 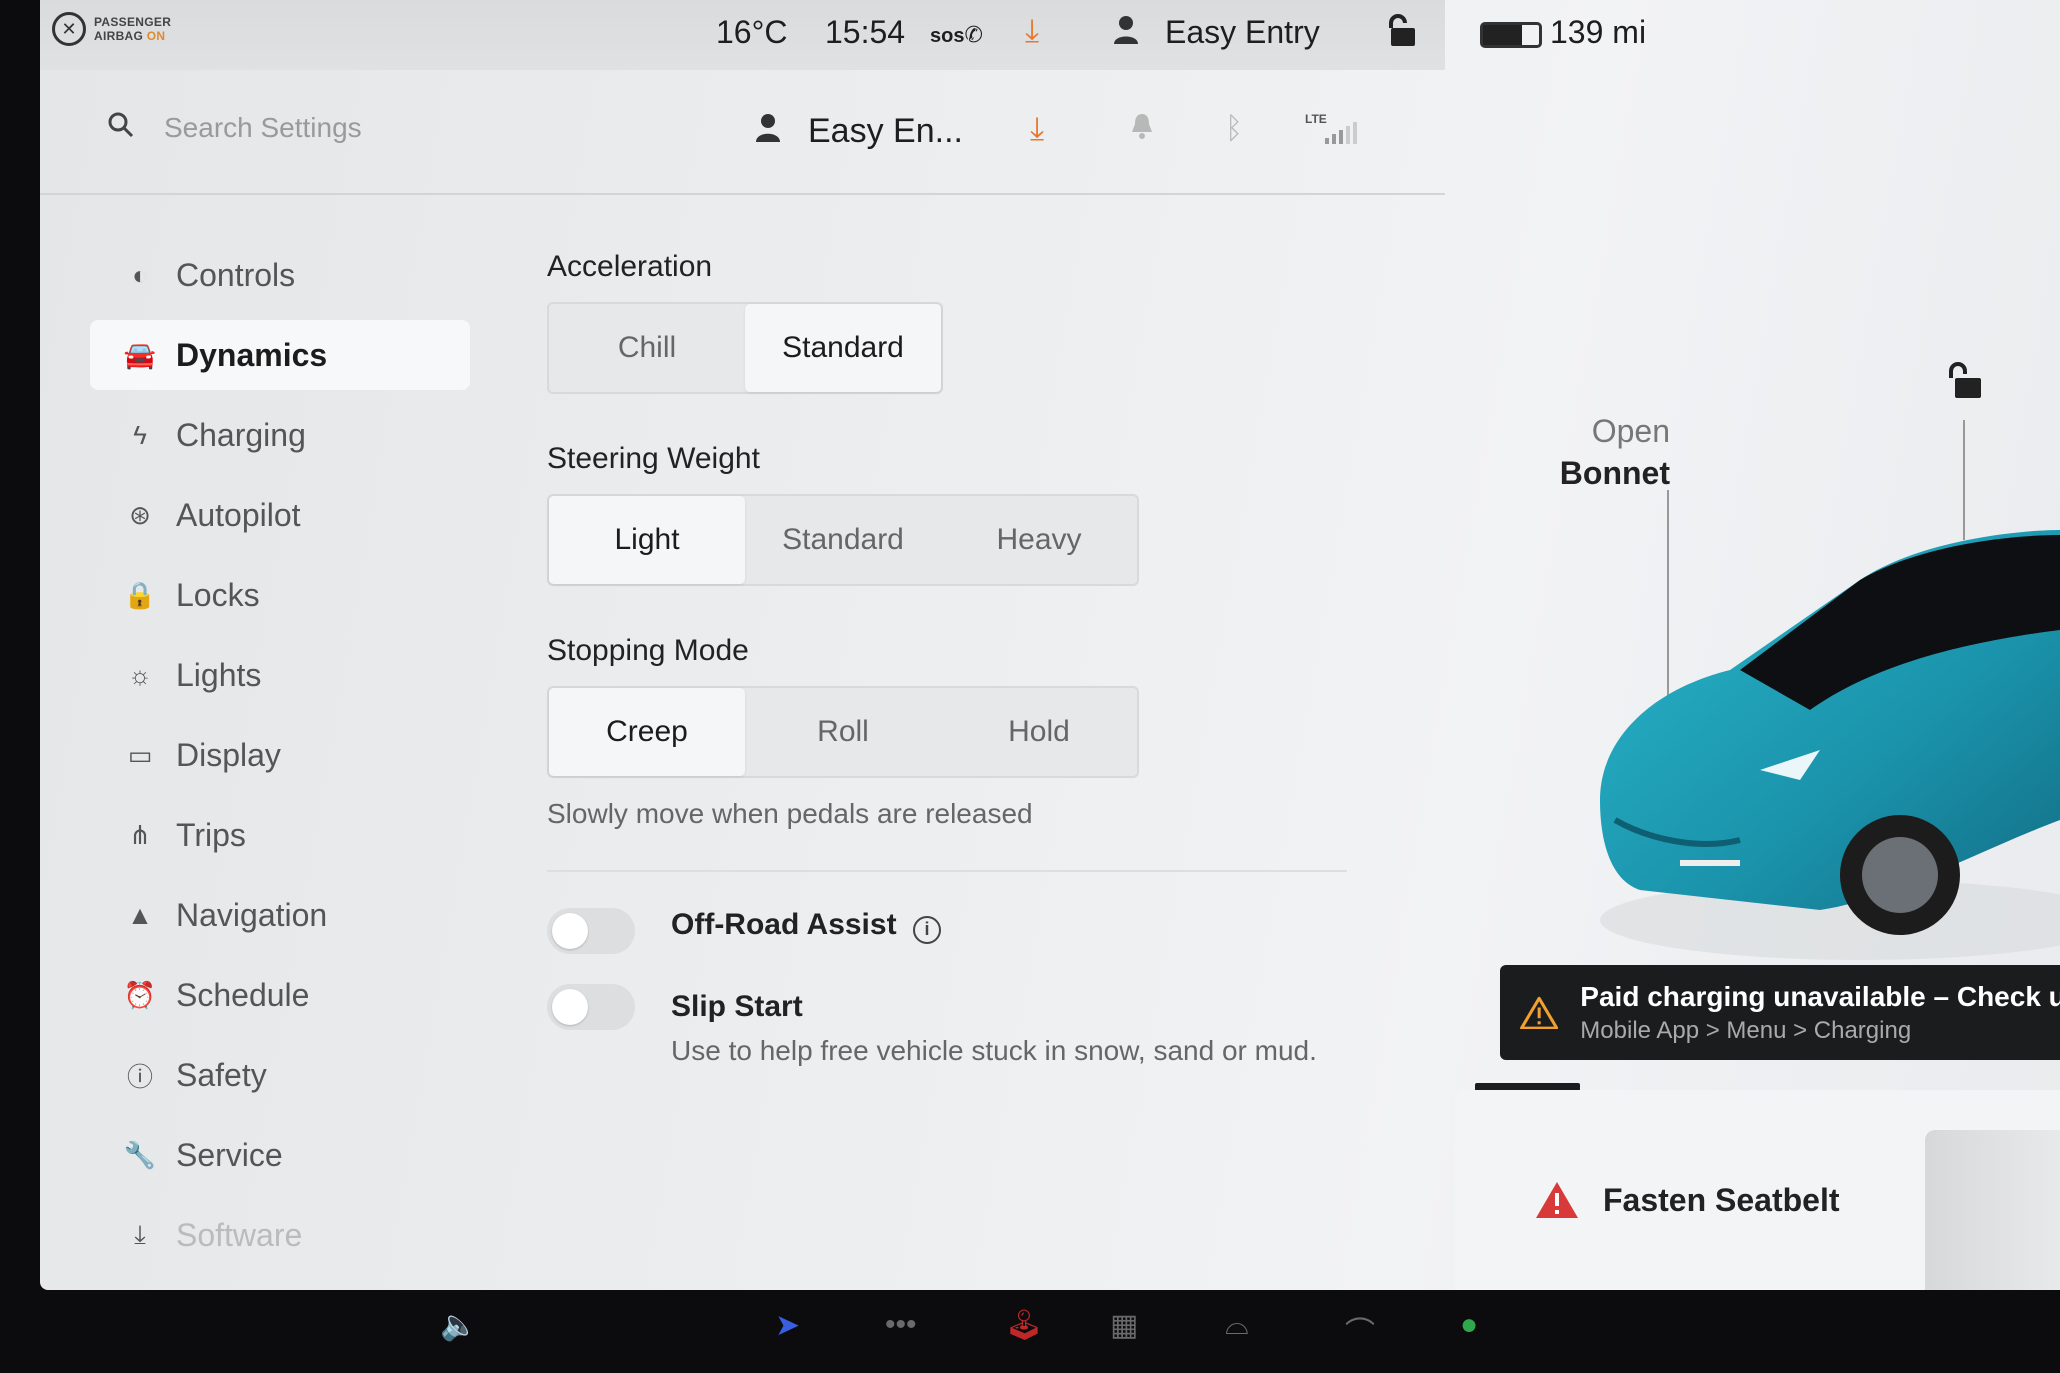 I want to click on lte-label: LTE, so click(x=1316, y=119).